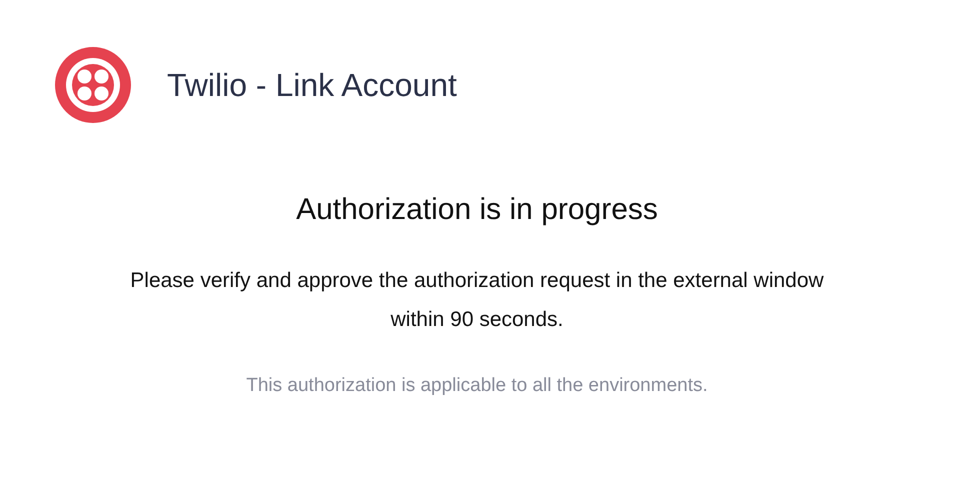 The height and width of the screenshot is (480, 954). I want to click on status-heading: Authorization is in progress, so click(477, 210).